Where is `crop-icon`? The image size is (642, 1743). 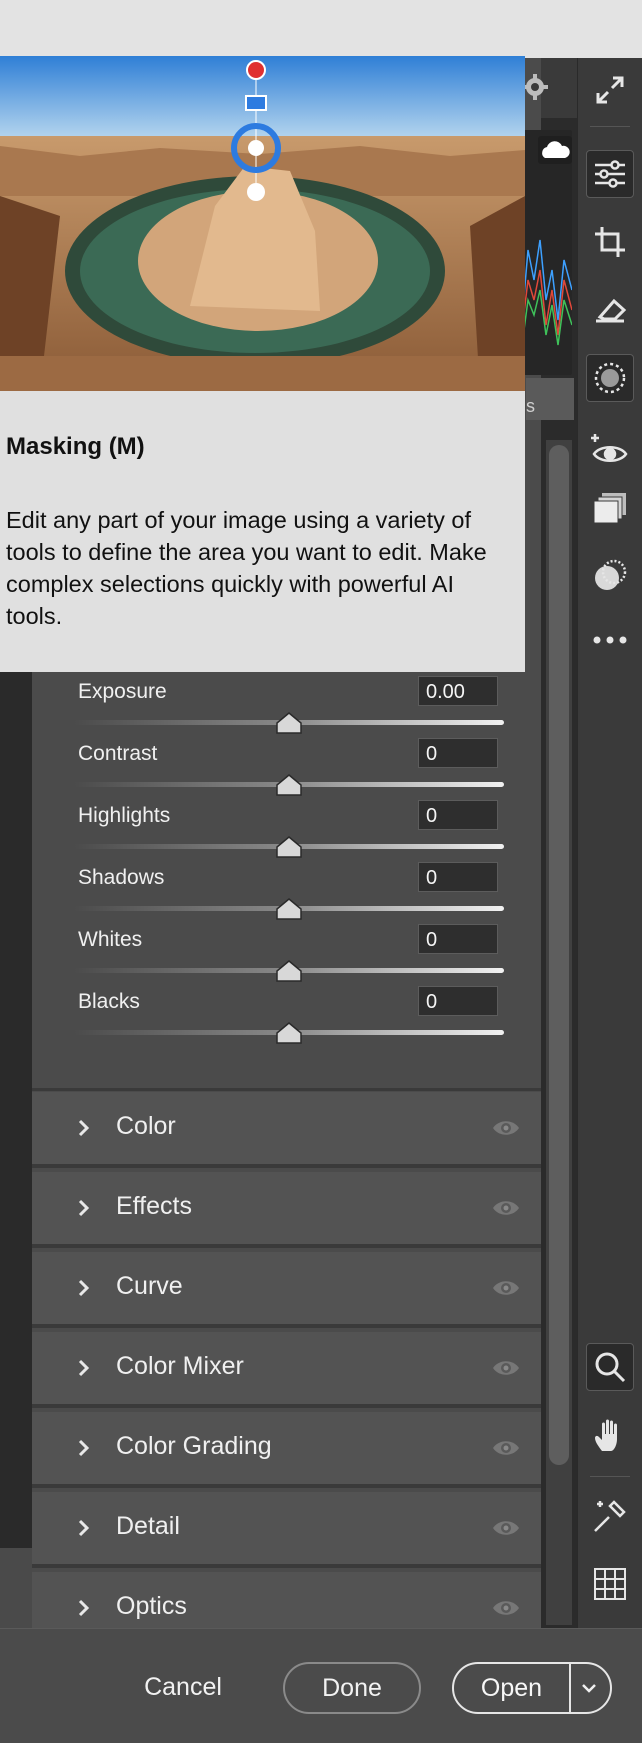 crop-icon is located at coordinates (610, 242).